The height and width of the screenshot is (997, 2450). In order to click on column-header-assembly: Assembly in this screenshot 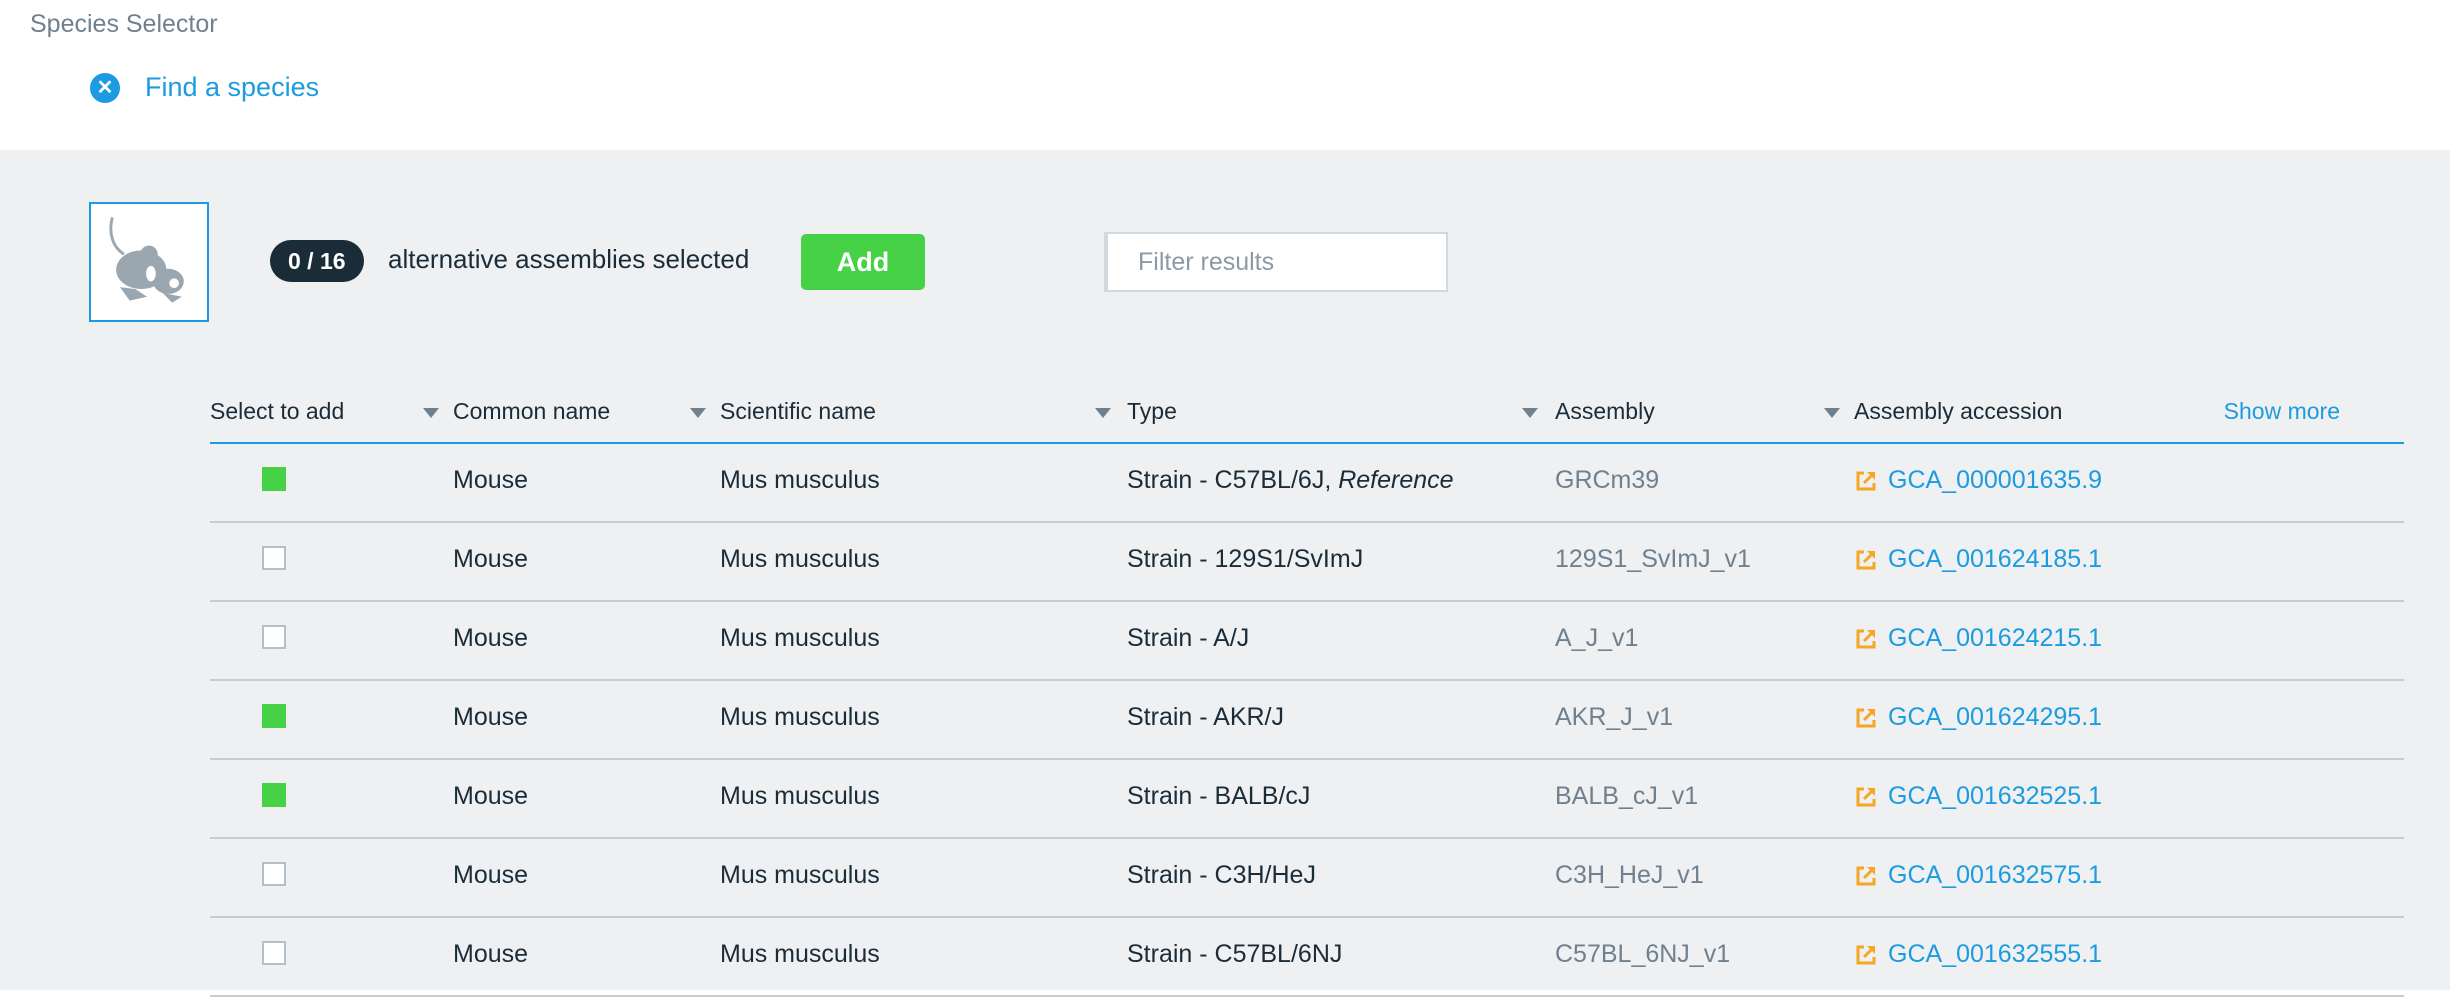, I will do `click(1605, 411)`.